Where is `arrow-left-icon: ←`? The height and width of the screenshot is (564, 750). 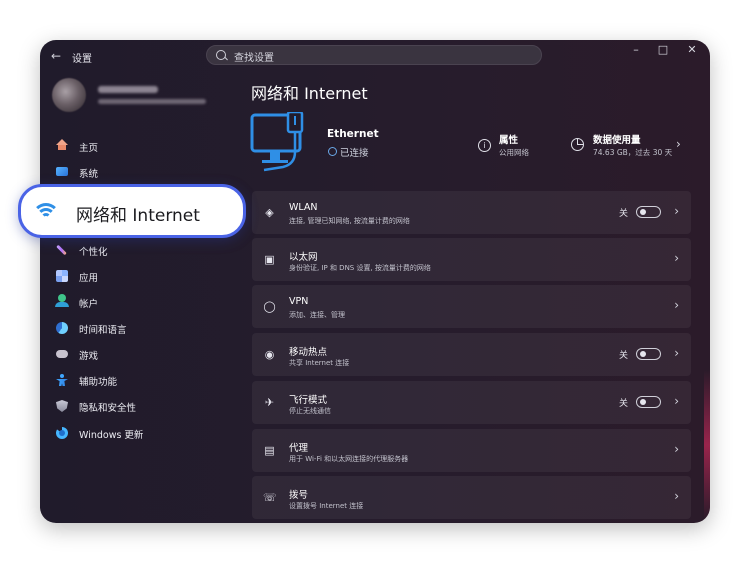
arrow-left-icon: ← is located at coordinates (56, 56).